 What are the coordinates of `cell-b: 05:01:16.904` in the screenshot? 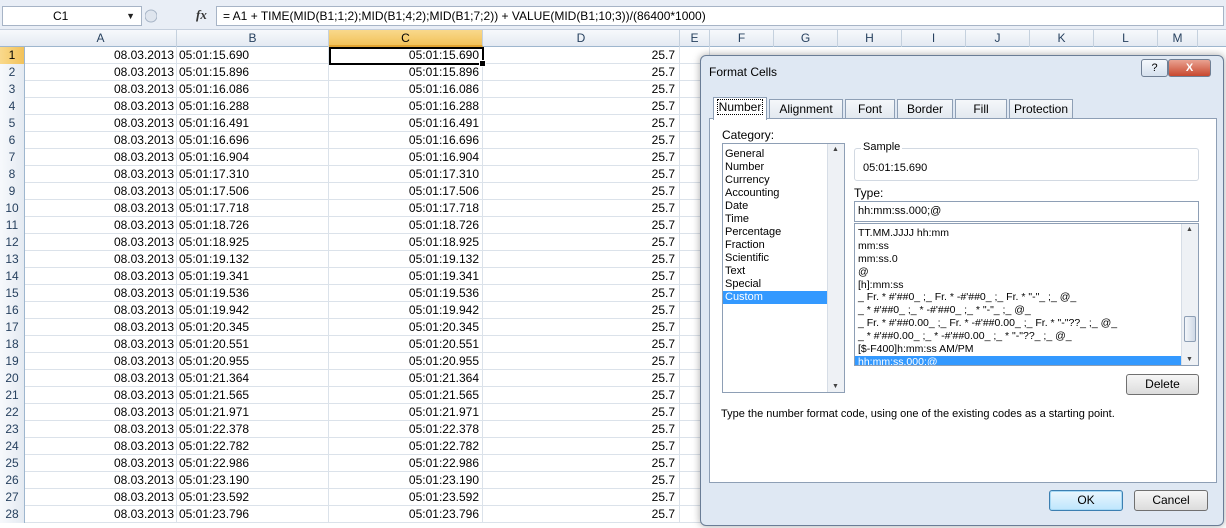 It's located at (253, 157).